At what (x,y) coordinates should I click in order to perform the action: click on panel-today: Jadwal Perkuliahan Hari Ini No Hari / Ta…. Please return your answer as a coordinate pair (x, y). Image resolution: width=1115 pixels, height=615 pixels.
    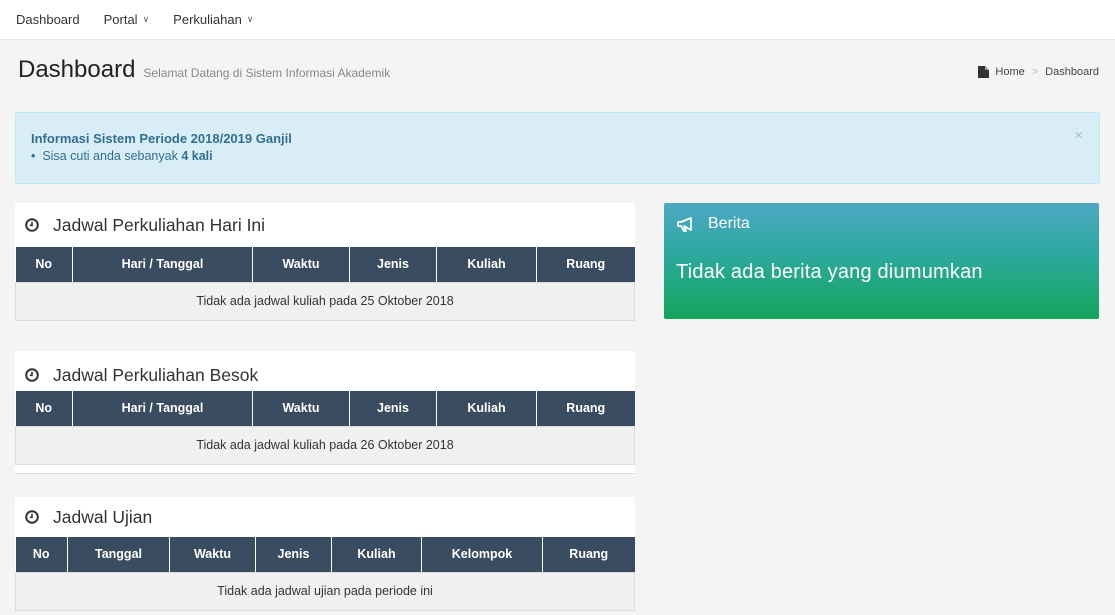
    Looking at the image, I should click on (325, 262).